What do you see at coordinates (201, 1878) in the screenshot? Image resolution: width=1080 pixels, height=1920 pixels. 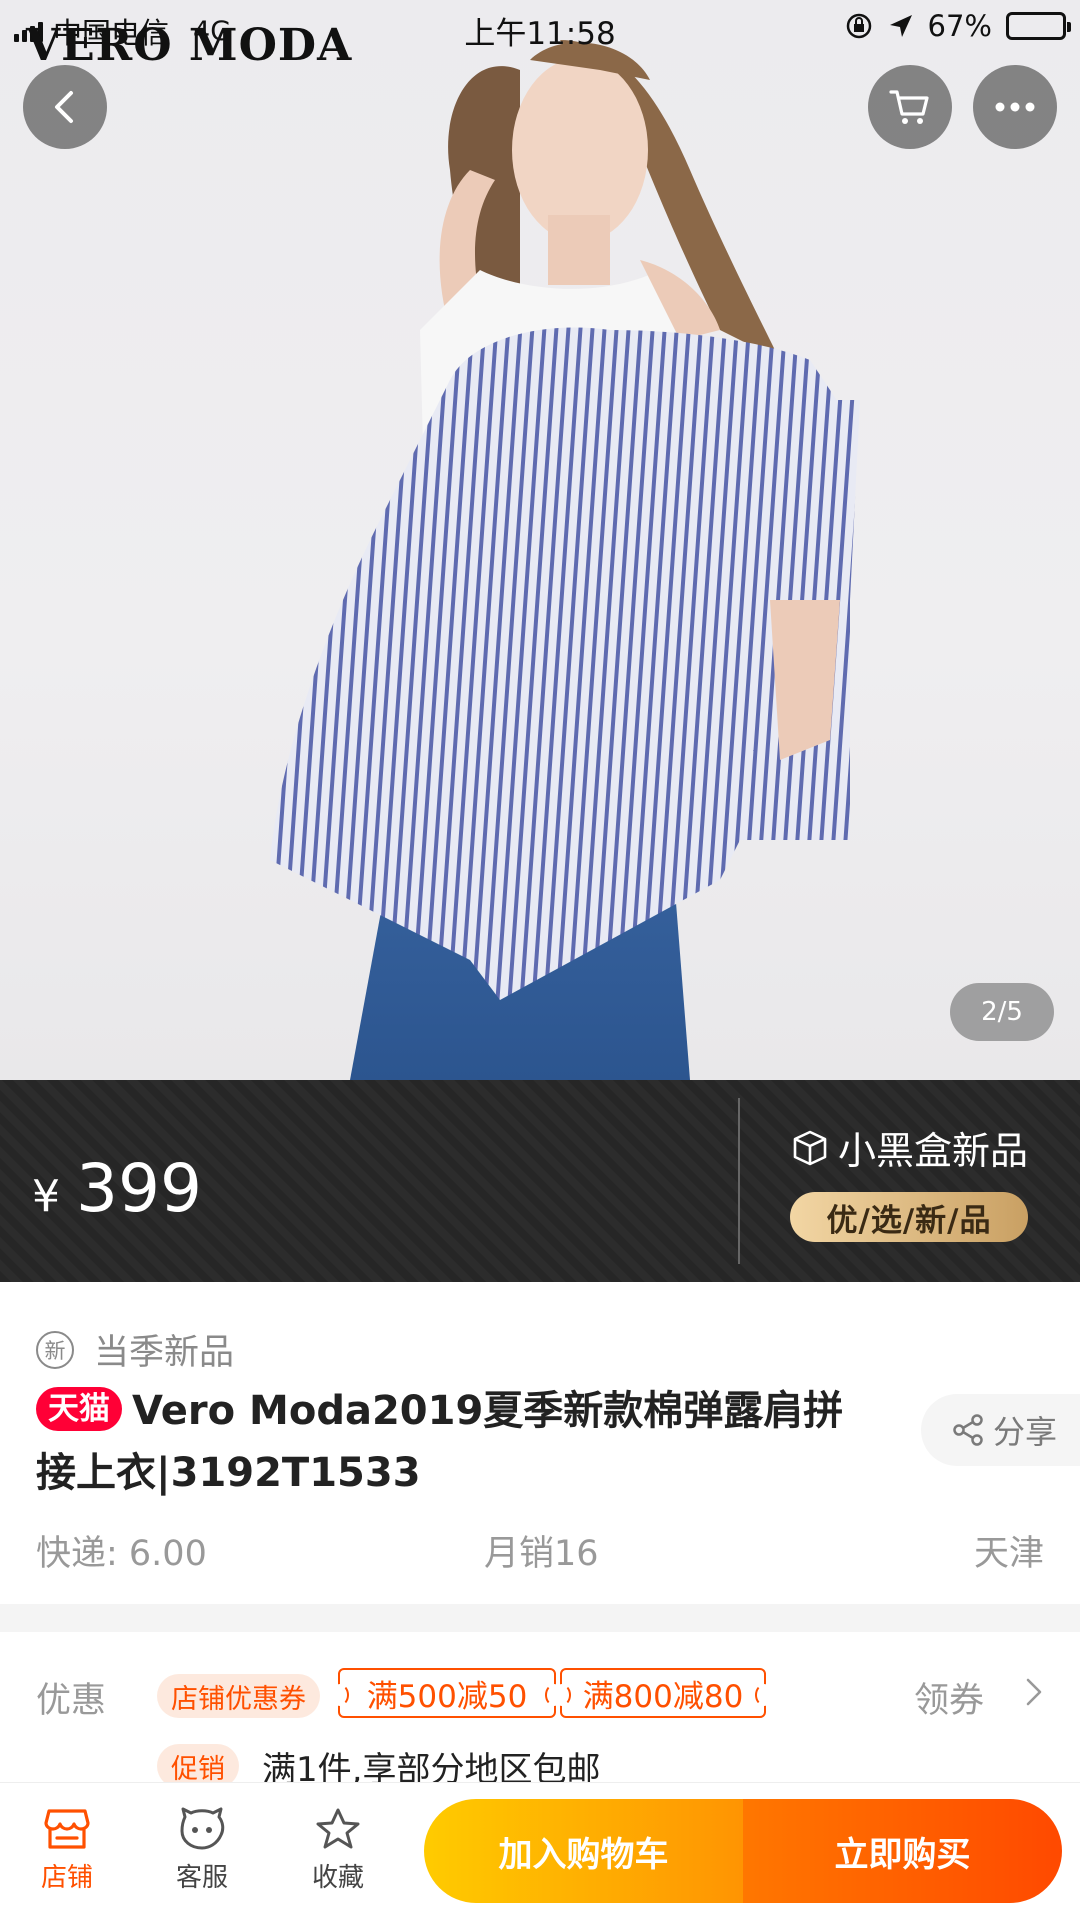 I see `customer-service-label: 客服` at bounding box center [201, 1878].